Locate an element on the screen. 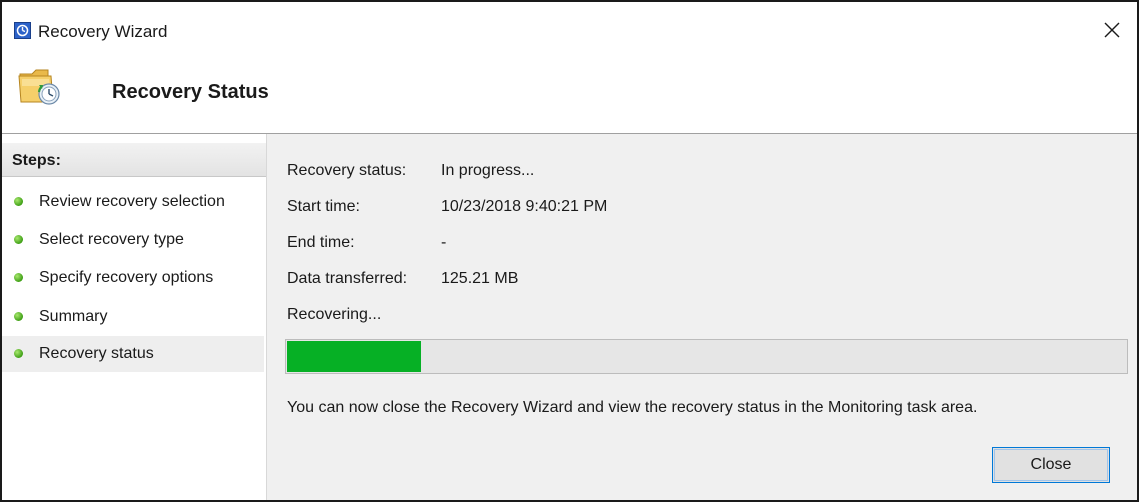 This screenshot has height=502, width=1139. step-label: Recovery status is located at coordinates (96, 353).